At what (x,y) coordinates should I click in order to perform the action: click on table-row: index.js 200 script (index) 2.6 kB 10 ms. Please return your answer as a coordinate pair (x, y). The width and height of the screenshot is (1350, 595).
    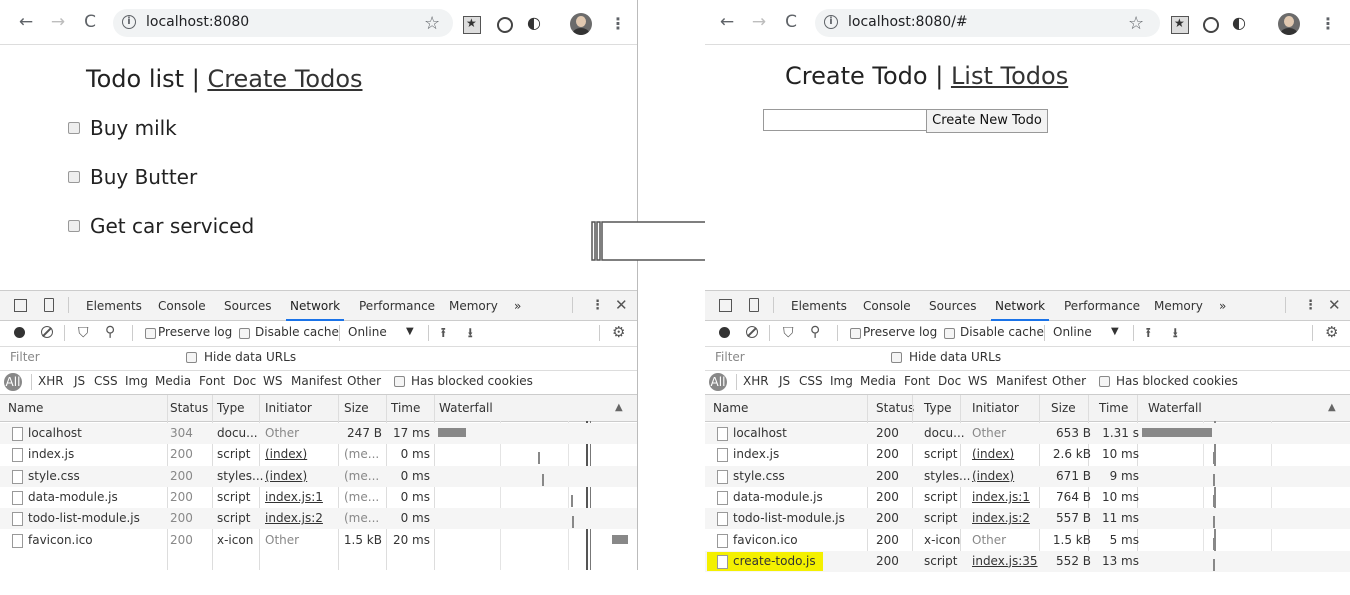
    Looking at the image, I should click on (1027, 454).